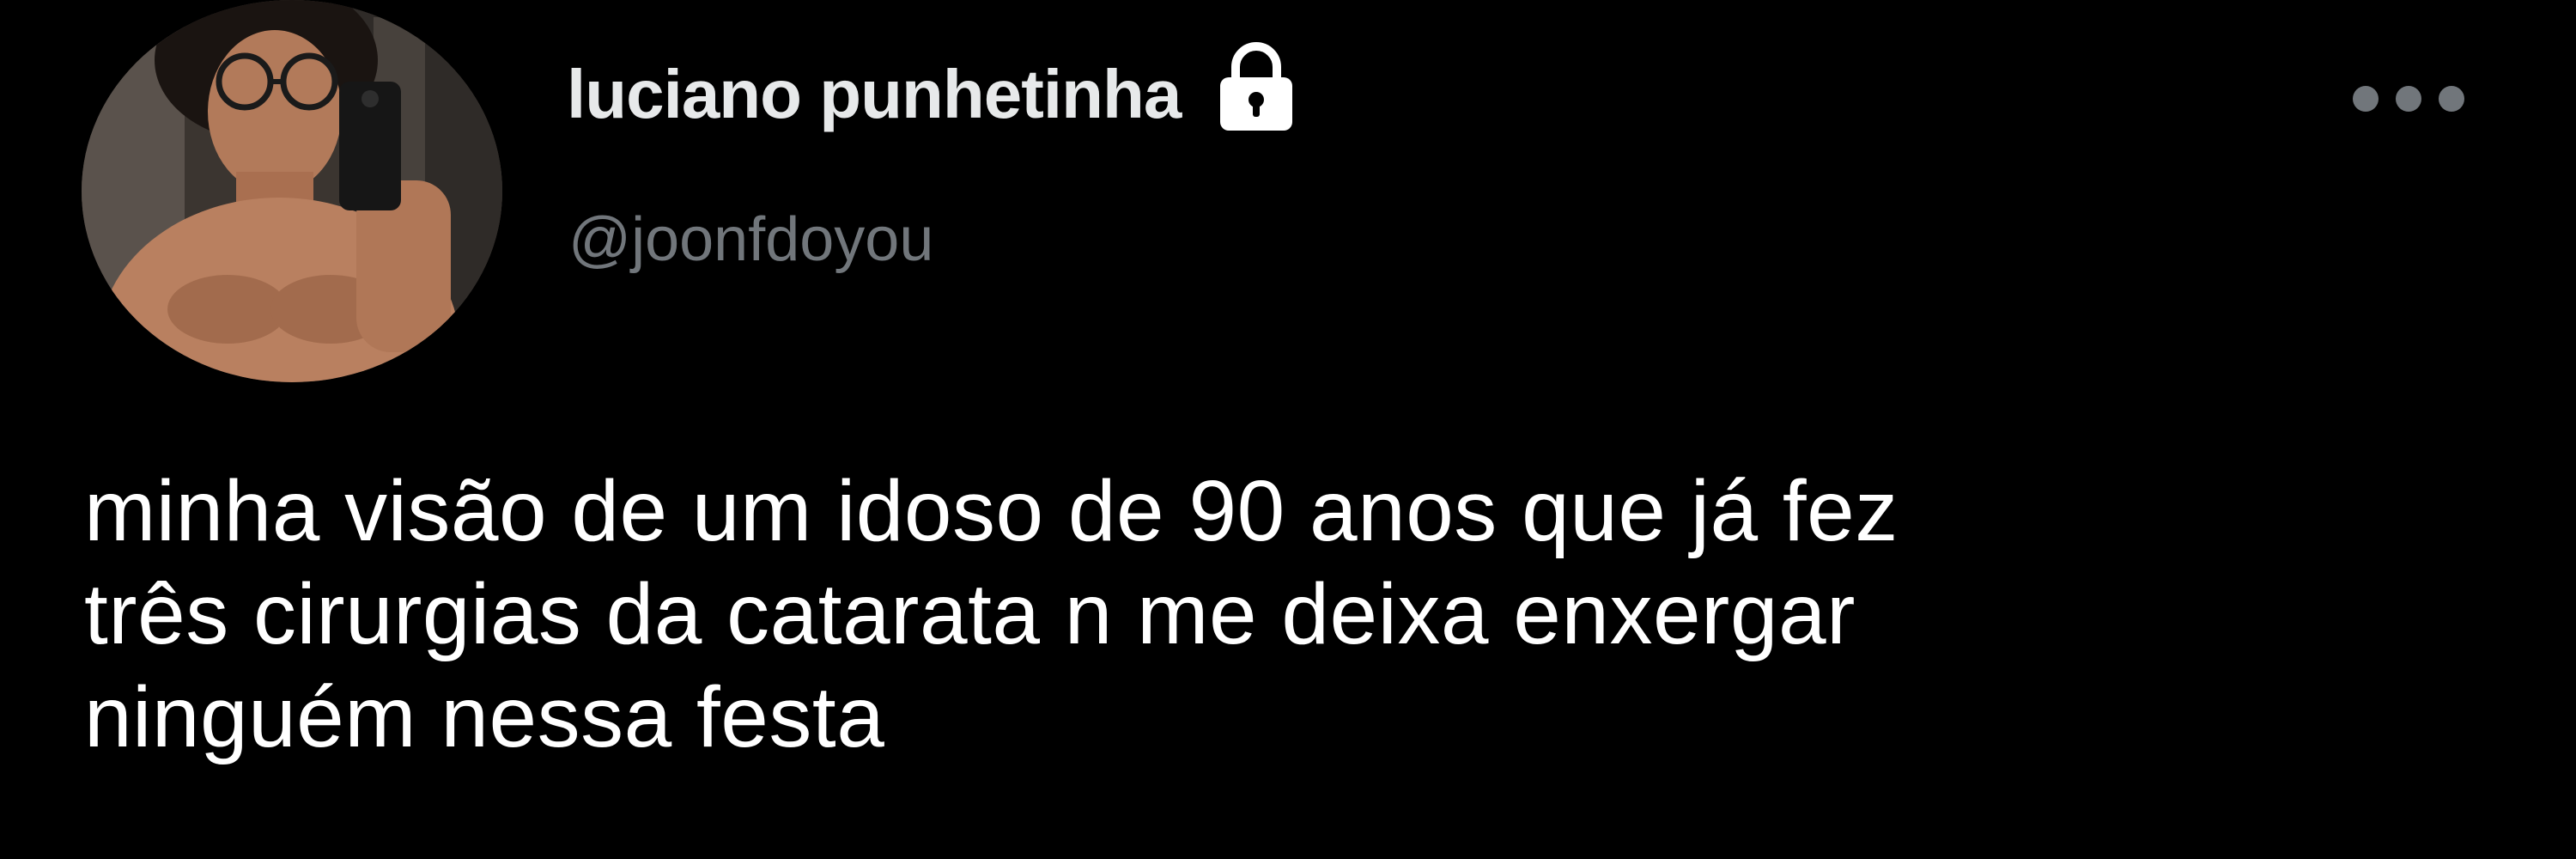 This screenshot has height=859, width=2576. I want to click on avatar-photo, so click(292, 191).